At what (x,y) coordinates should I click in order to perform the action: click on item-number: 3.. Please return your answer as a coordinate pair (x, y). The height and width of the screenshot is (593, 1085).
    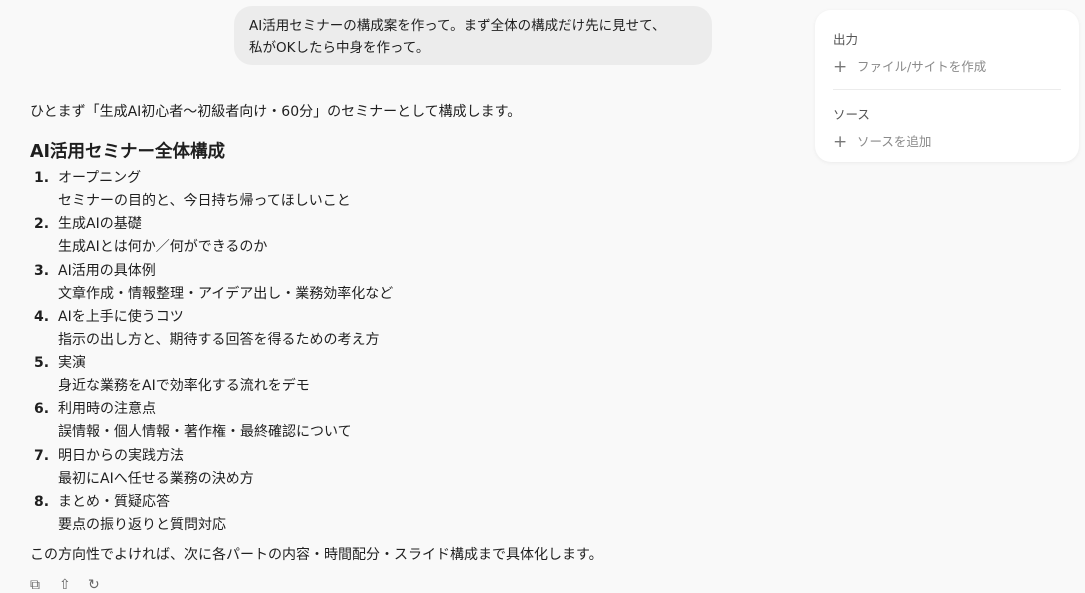
    Looking at the image, I should click on (42, 270).